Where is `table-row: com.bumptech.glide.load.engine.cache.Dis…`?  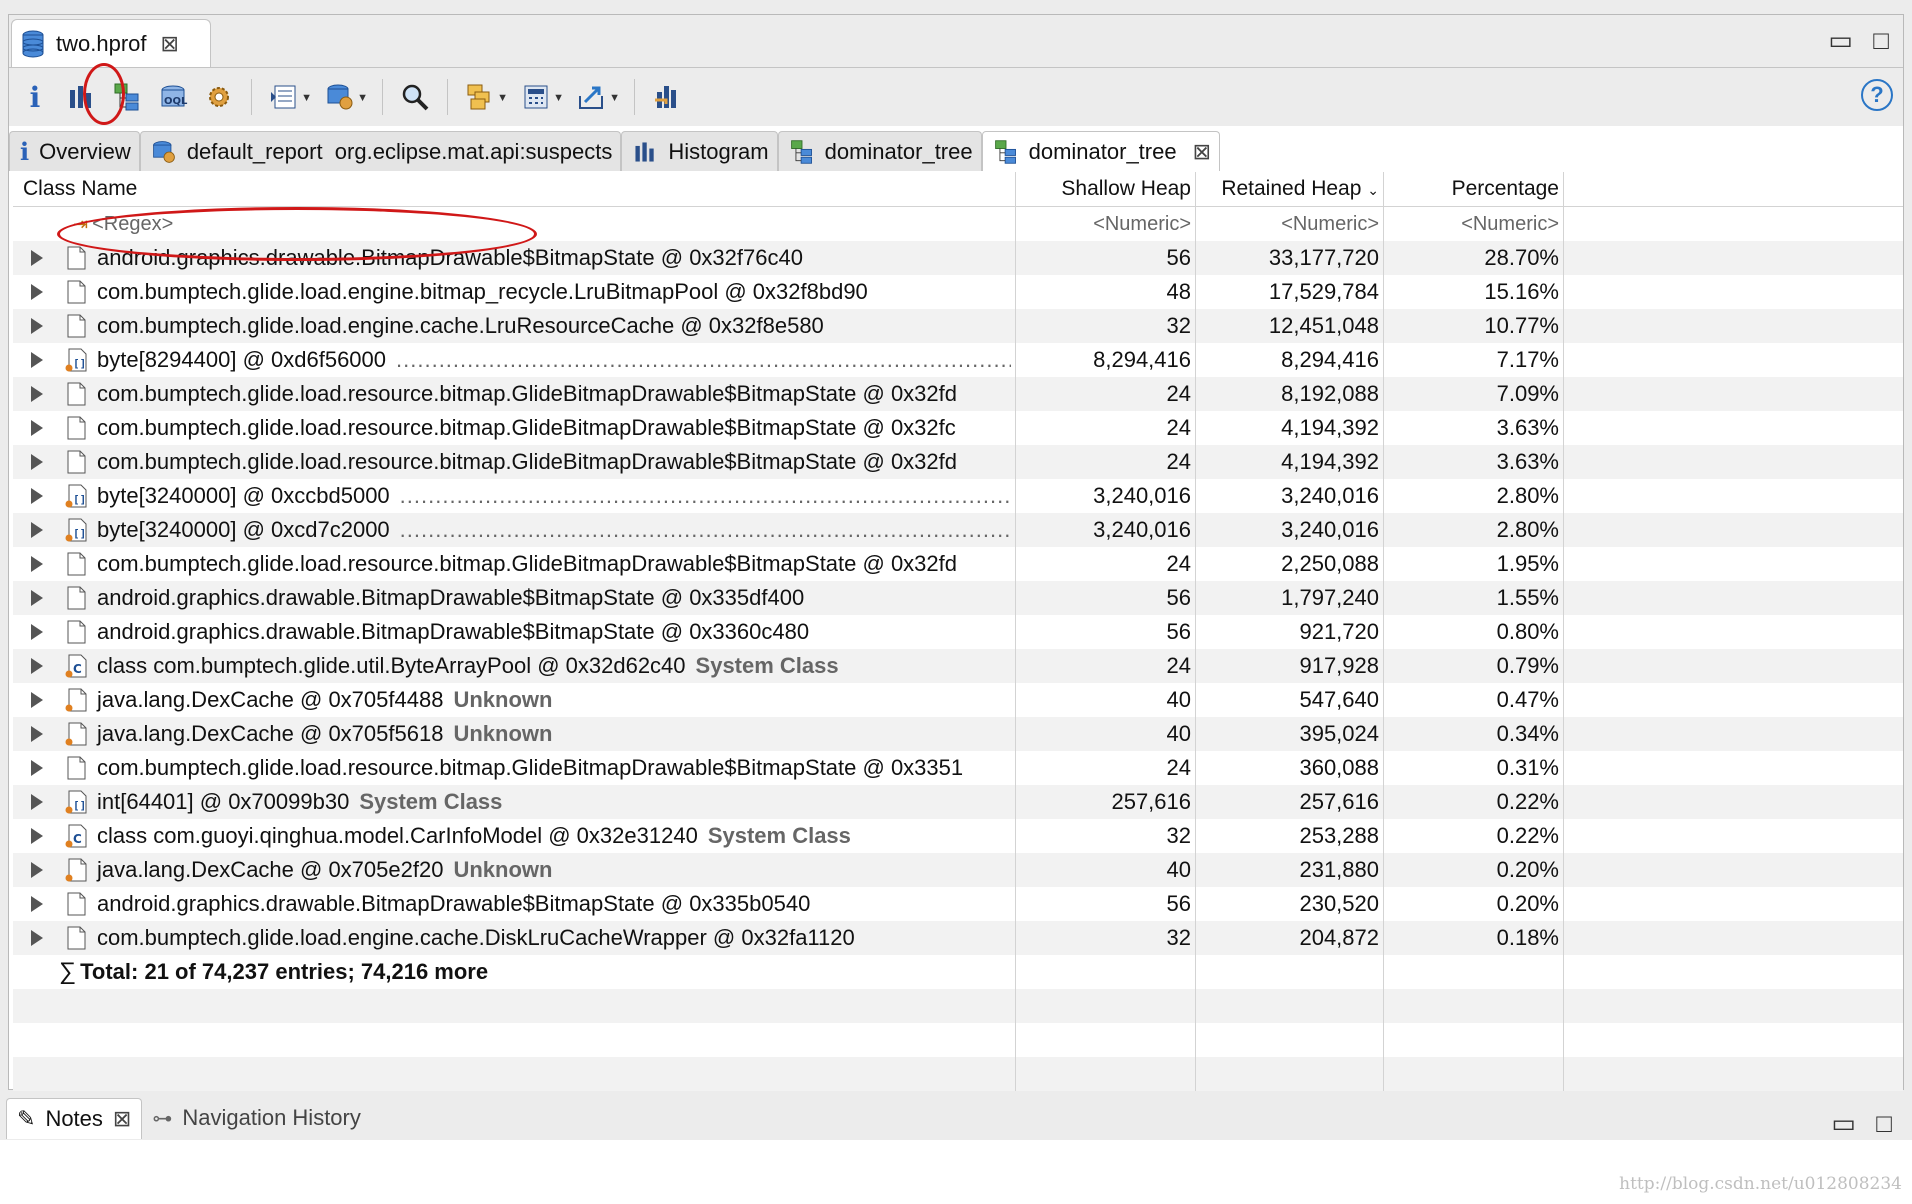 table-row: com.bumptech.glide.load.engine.cache.Dis… is located at coordinates (958, 938).